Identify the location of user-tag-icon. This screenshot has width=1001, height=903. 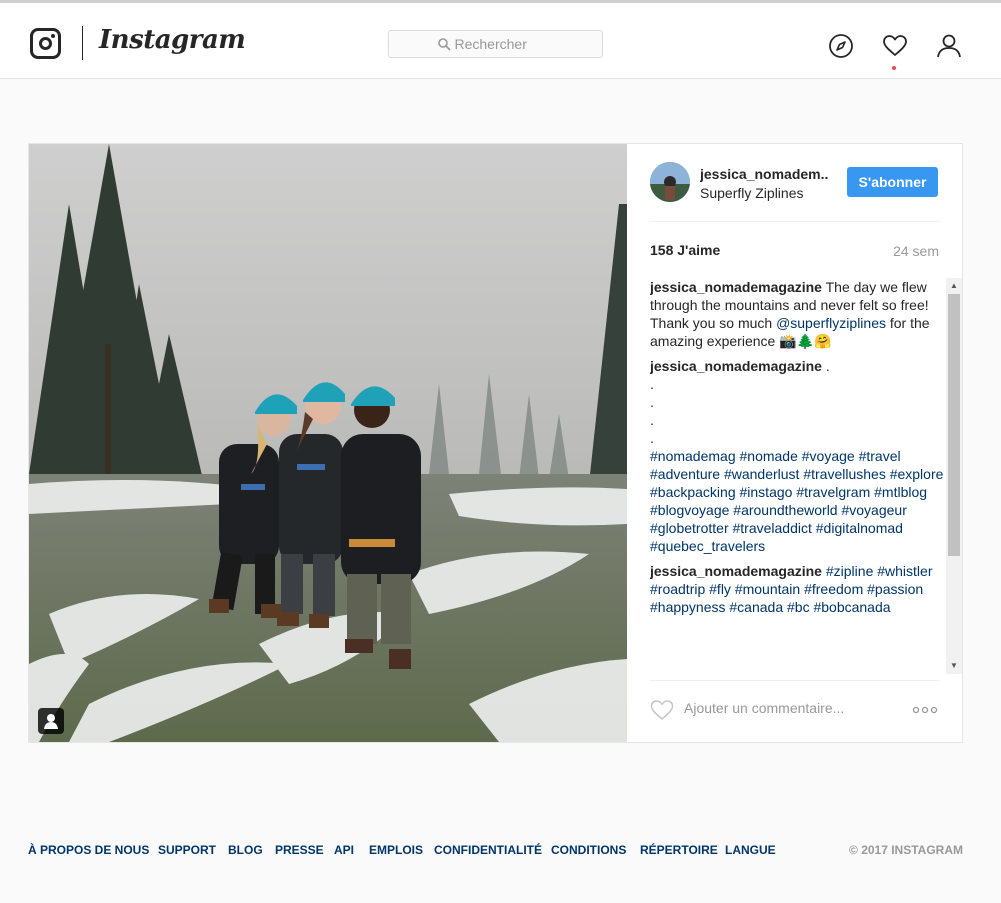
(51, 721).